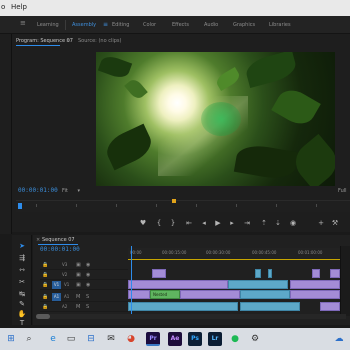  I want to click on photoshop-icon: Ps, so click(195, 339).